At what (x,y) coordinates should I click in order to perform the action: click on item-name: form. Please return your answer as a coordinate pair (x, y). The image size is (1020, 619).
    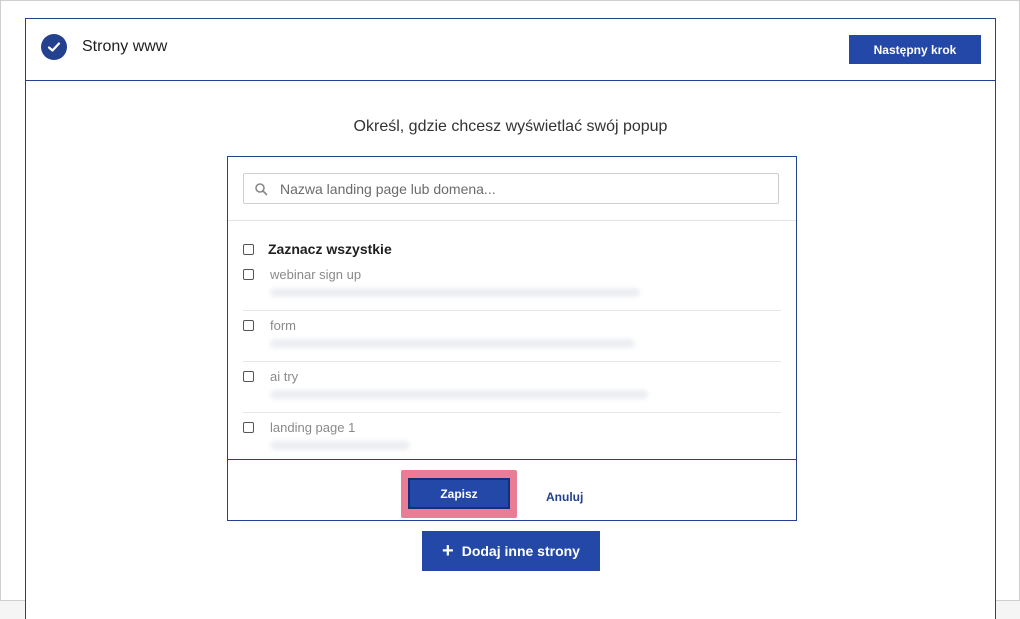
    Looking at the image, I should click on (283, 325).